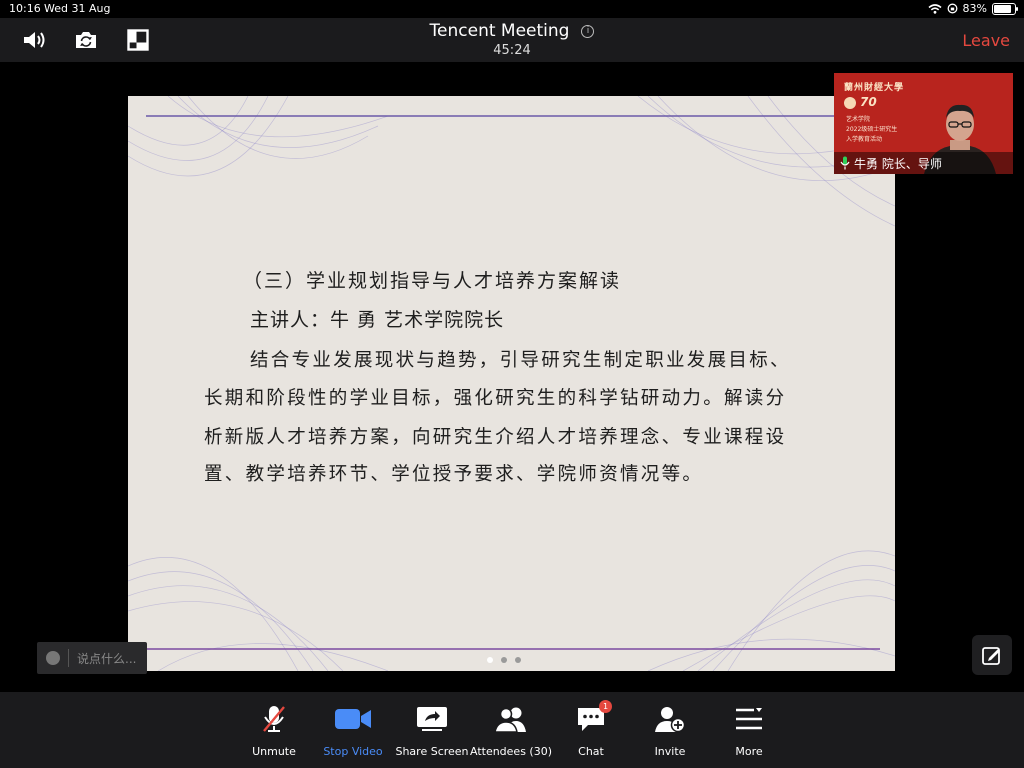  What do you see at coordinates (512, 9) in the screenshot?
I see `status-bar: 10:16 Wed 31 Aug 83%` at bounding box center [512, 9].